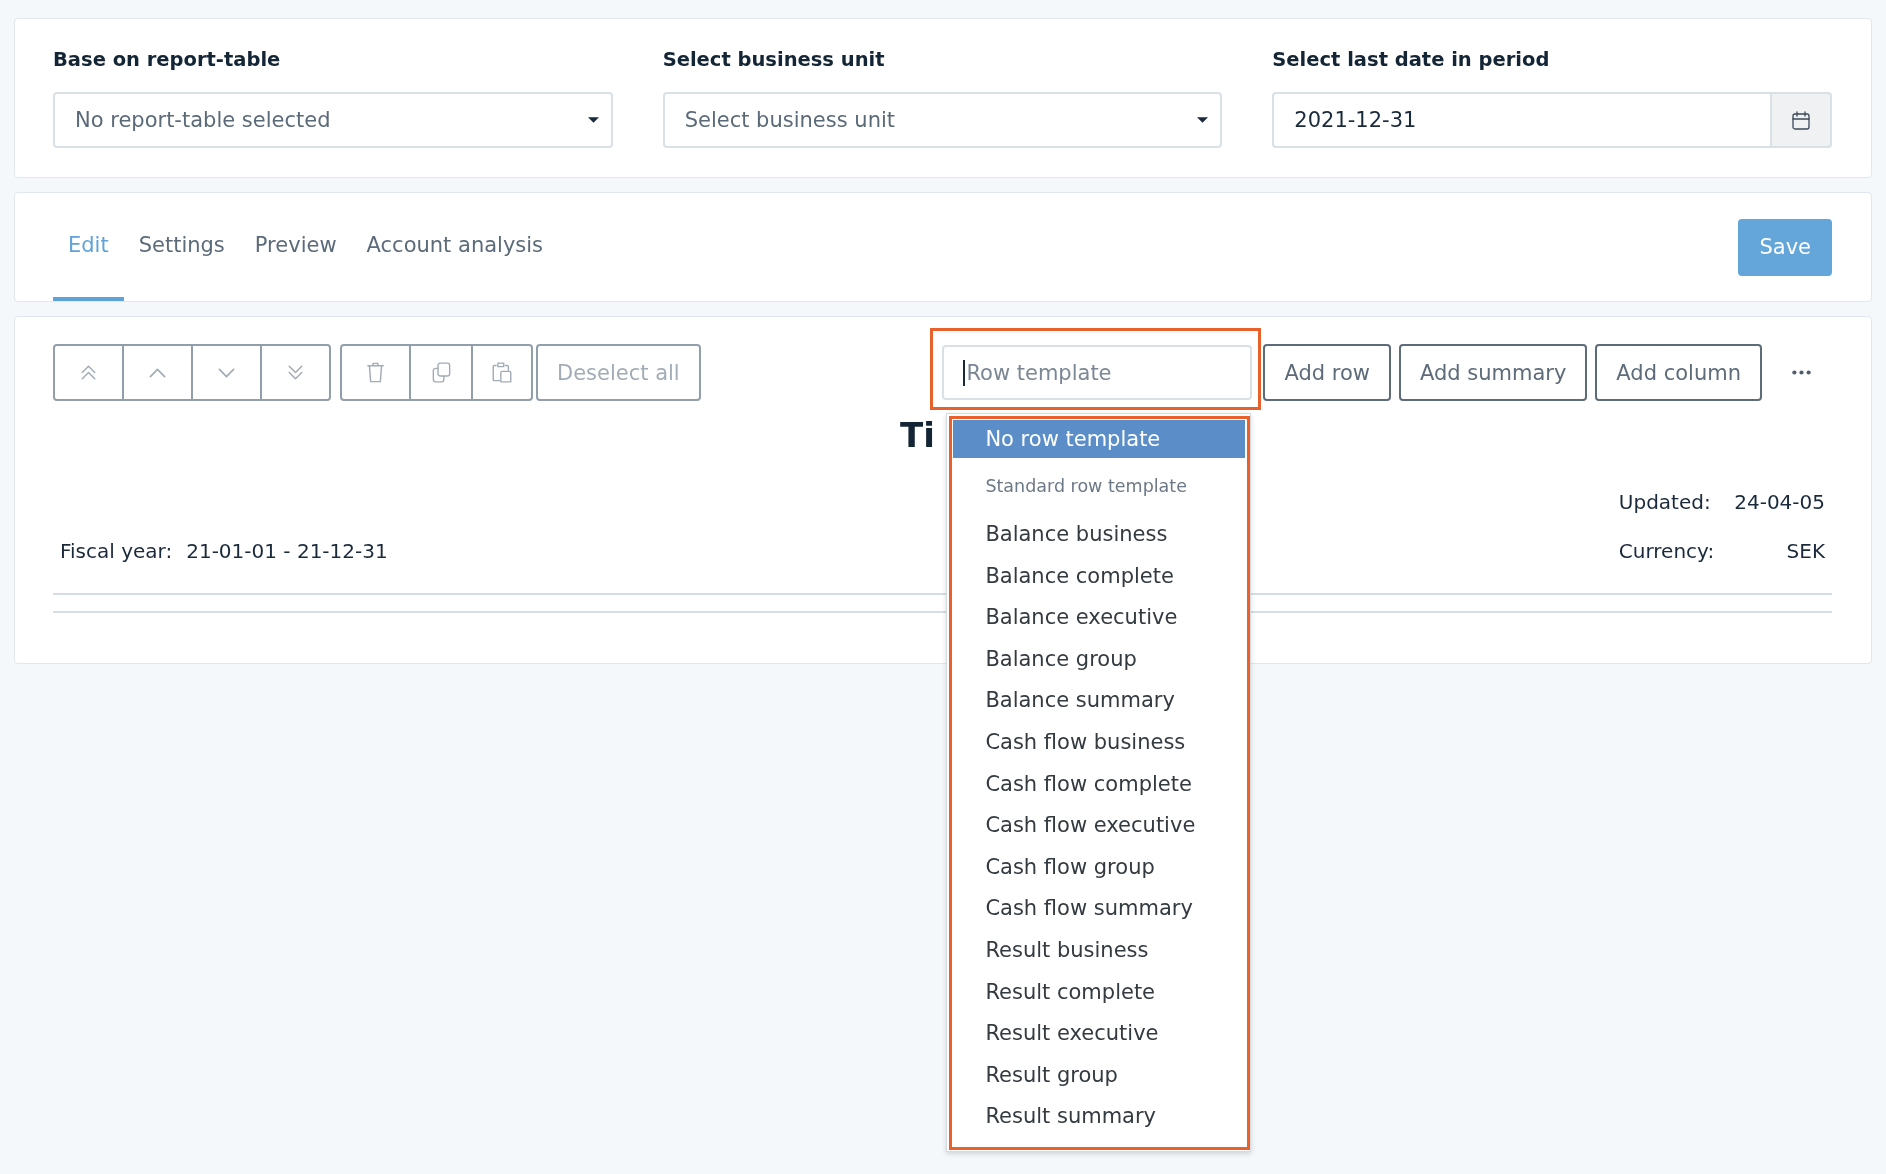 The image size is (1886, 1174). I want to click on menu-option: Result complete, so click(1099, 992).